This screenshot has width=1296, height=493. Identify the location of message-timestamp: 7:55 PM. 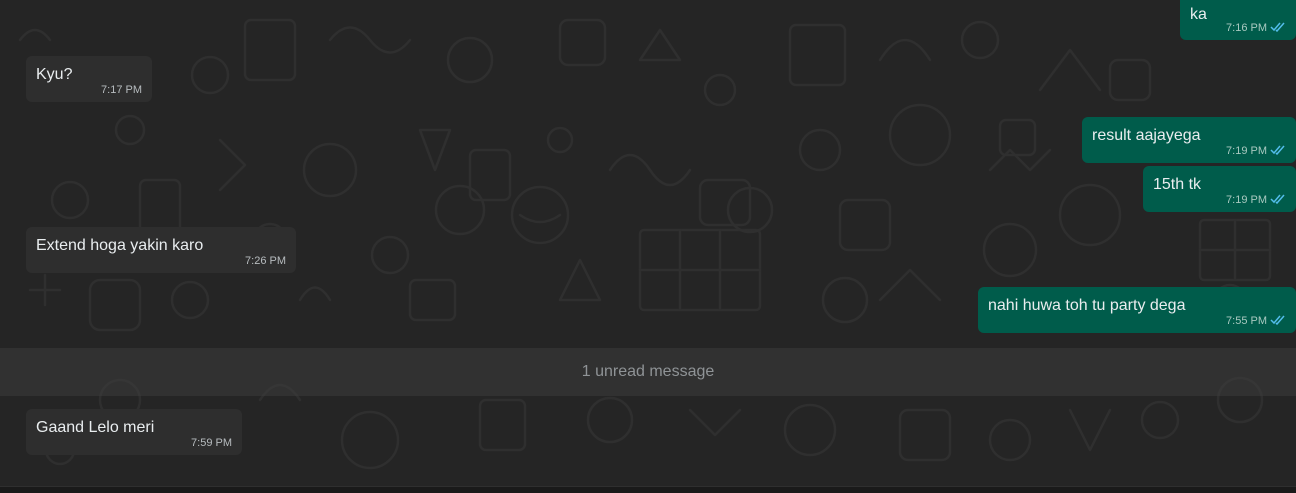
(1256, 321).